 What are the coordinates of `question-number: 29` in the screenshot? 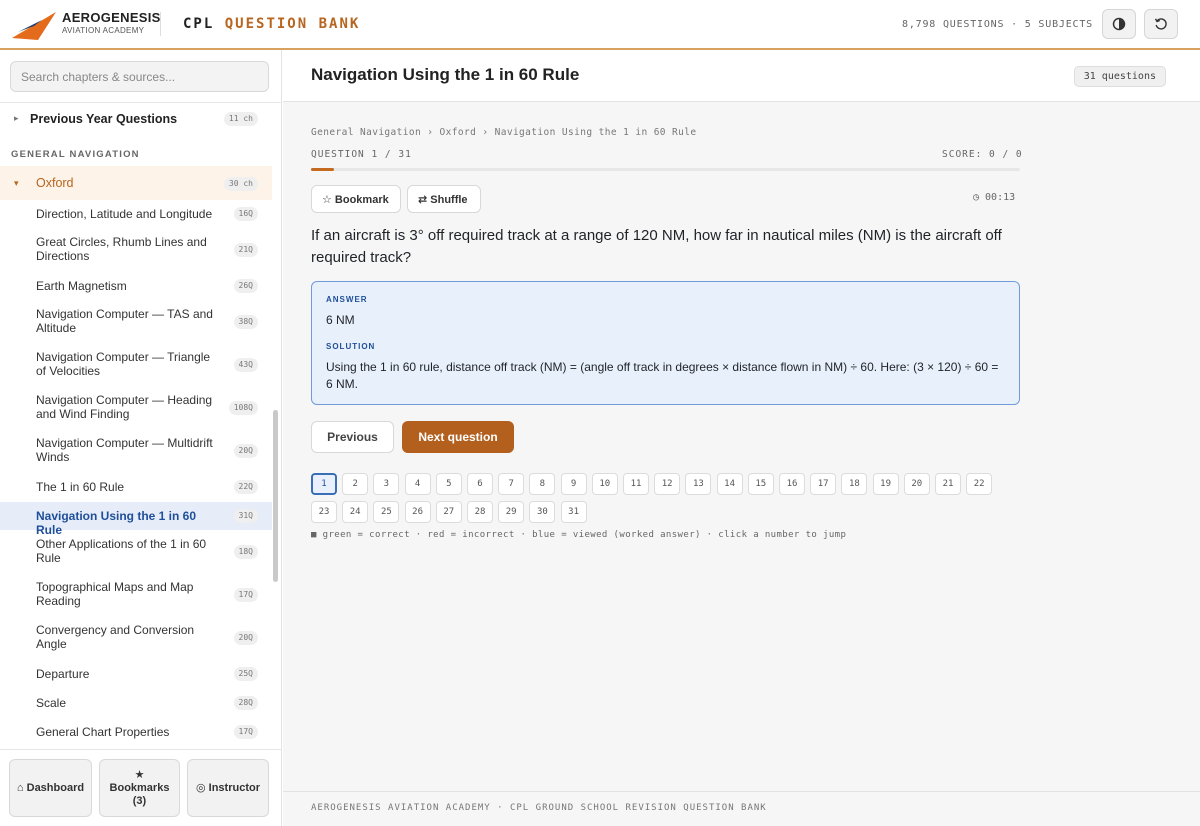 It's located at (511, 512).